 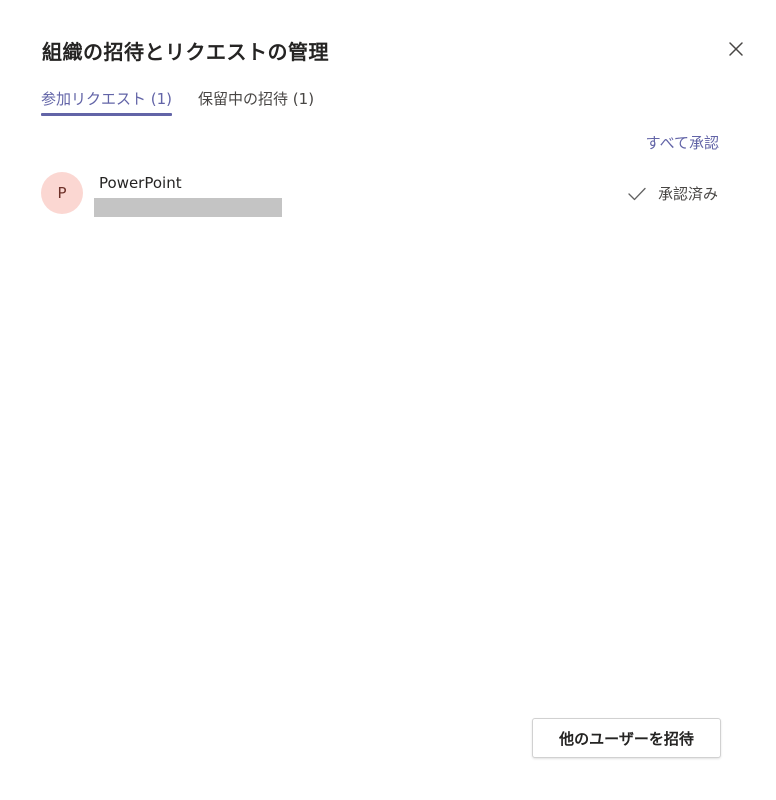 I want to click on avatar-initial: P, so click(x=62, y=193).